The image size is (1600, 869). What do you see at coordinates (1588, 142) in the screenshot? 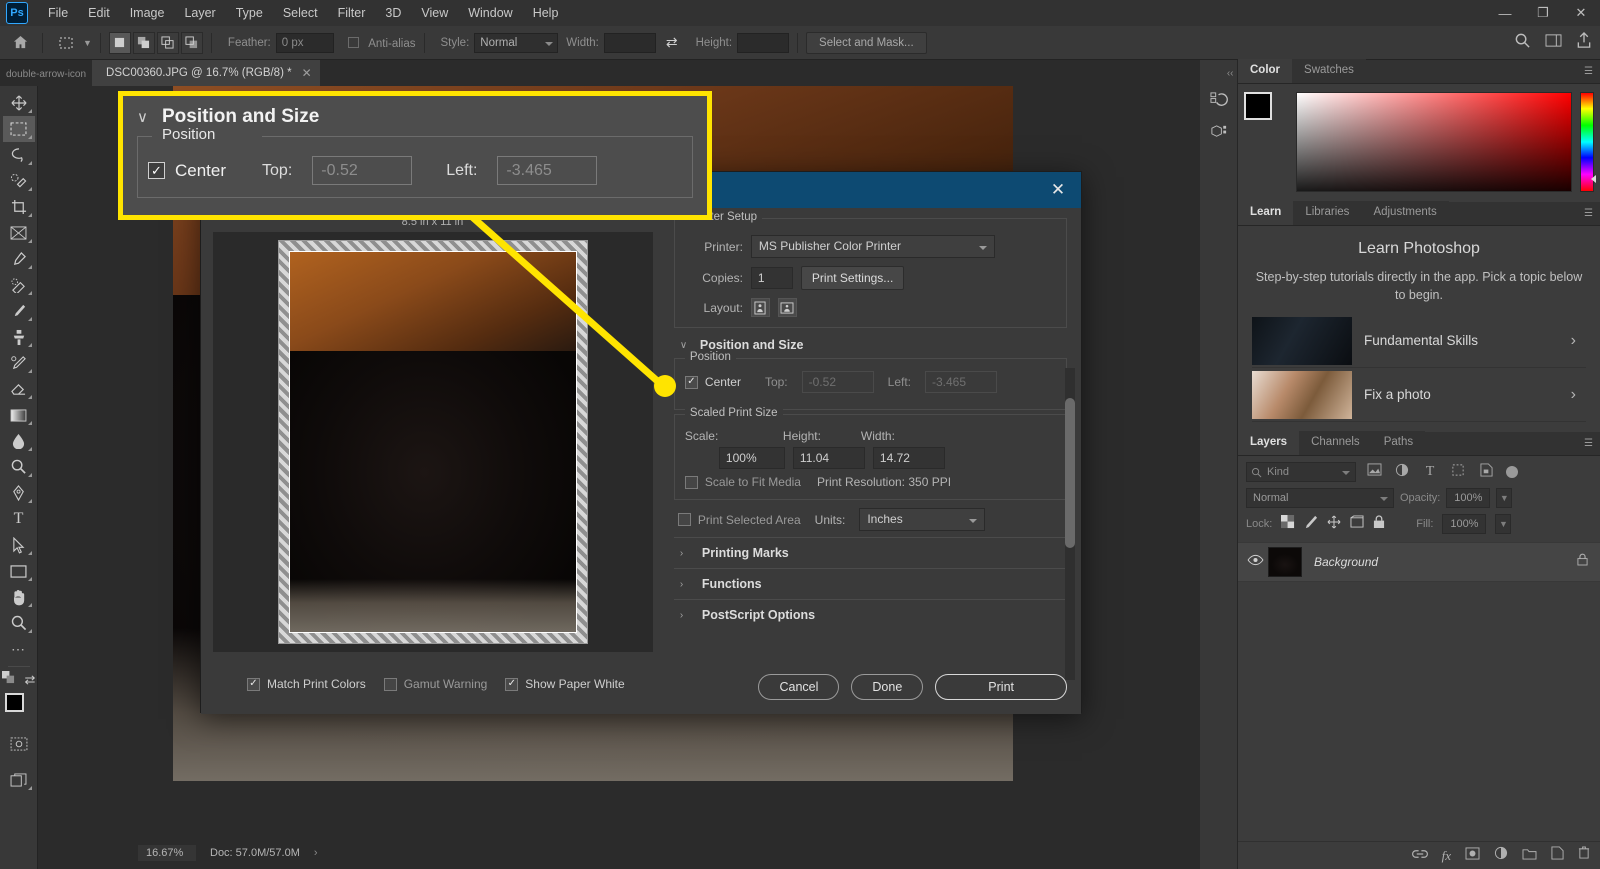
I see `hue-slider` at bounding box center [1588, 142].